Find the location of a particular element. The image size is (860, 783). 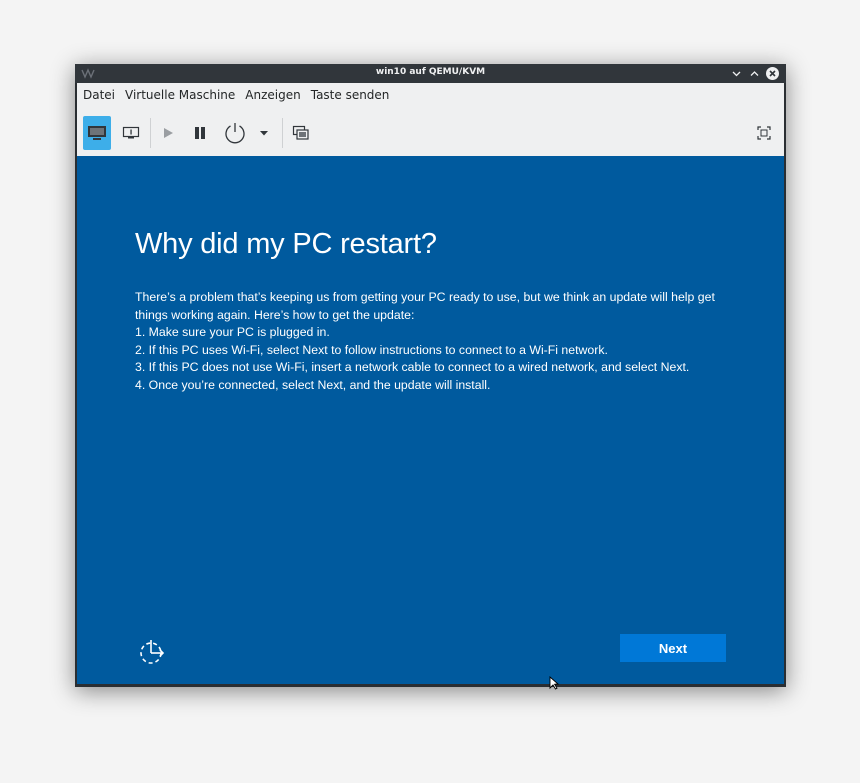

menu-taste-senden: Taste senden is located at coordinates (350, 95).